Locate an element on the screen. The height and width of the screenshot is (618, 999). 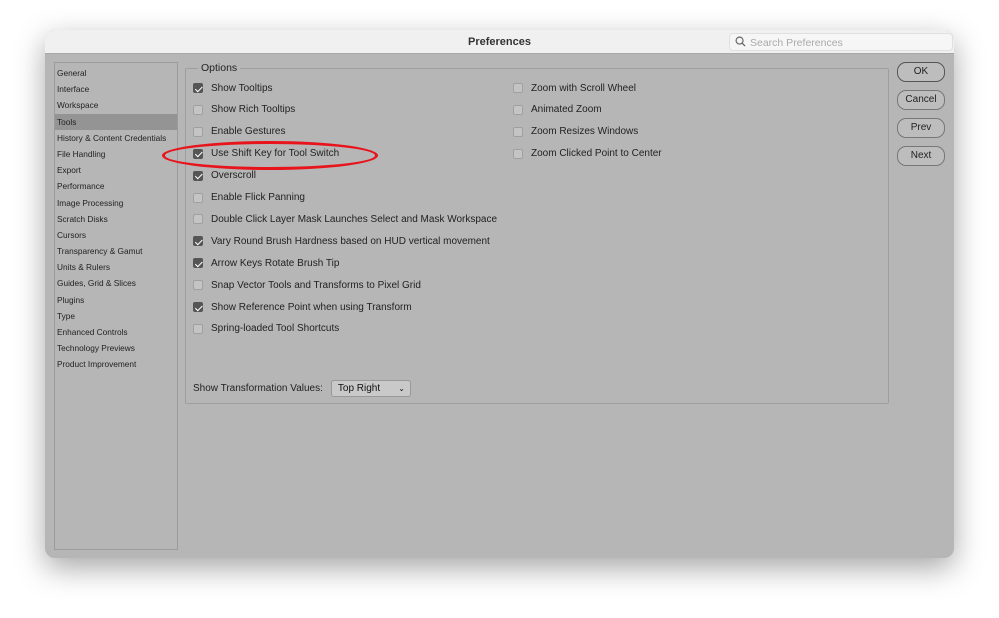
option-row: Zoom Resizes Windows is located at coordinates (575, 132).